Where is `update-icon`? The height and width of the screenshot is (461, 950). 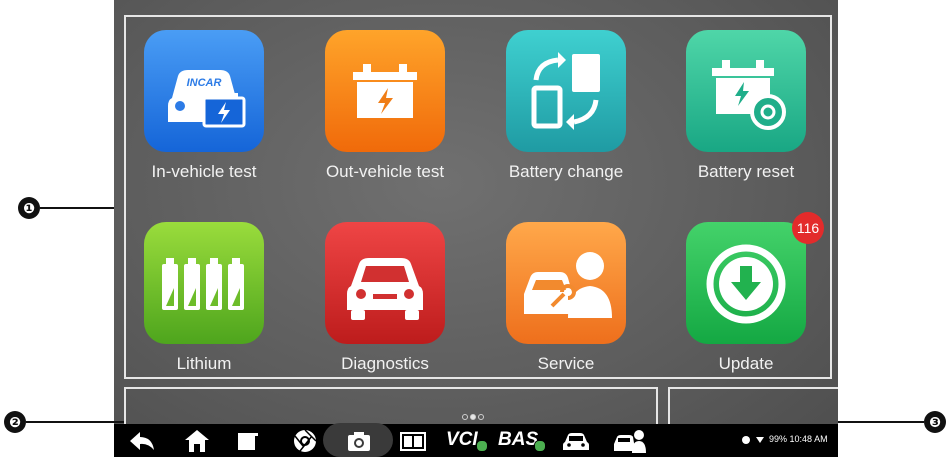
update-icon is located at coordinates (746, 283).